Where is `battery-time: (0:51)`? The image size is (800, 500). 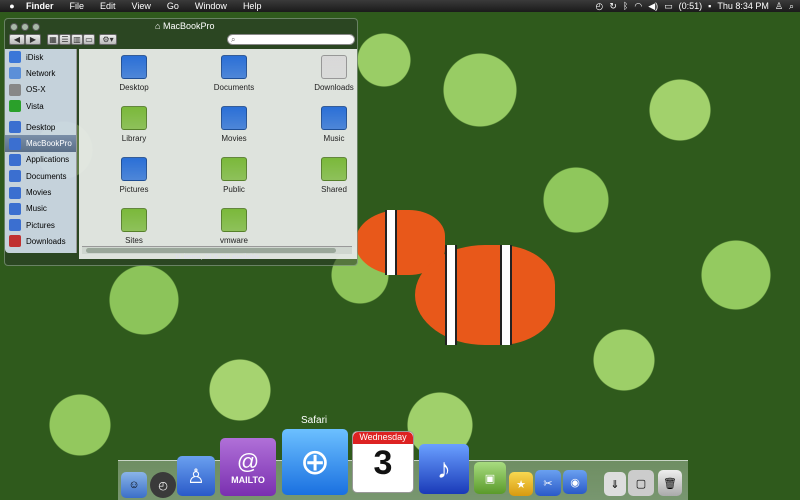
battery-time: (0:51) is located at coordinates (691, 6).